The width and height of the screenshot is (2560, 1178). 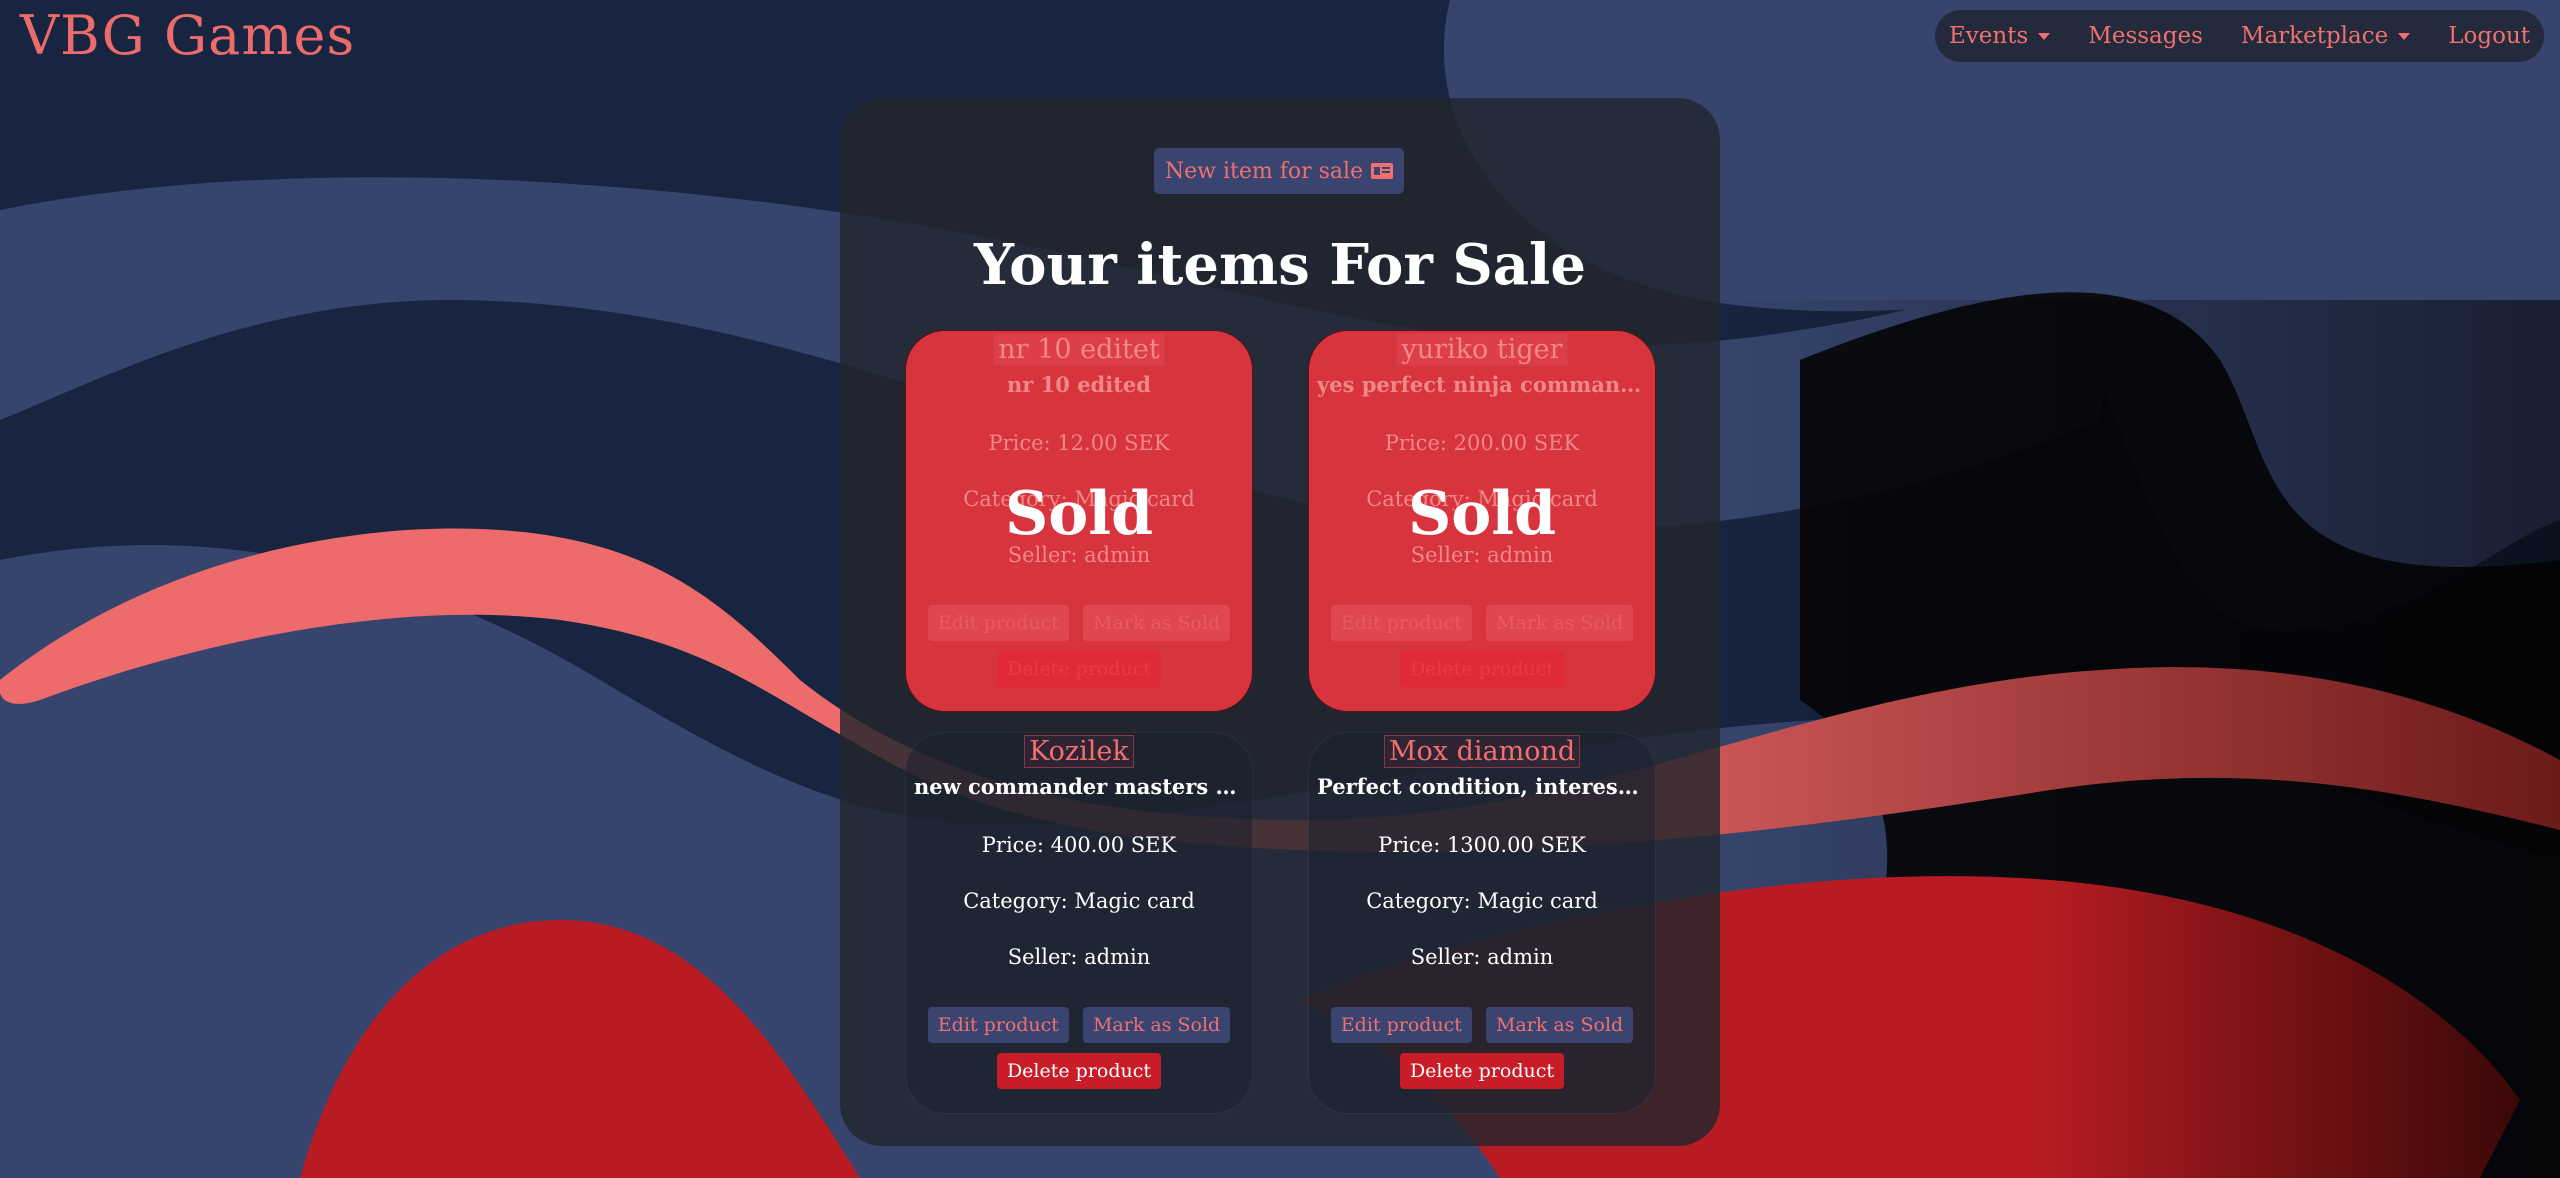 What do you see at coordinates (1989, 36) in the screenshot?
I see `nav-events-label: Events` at bounding box center [1989, 36].